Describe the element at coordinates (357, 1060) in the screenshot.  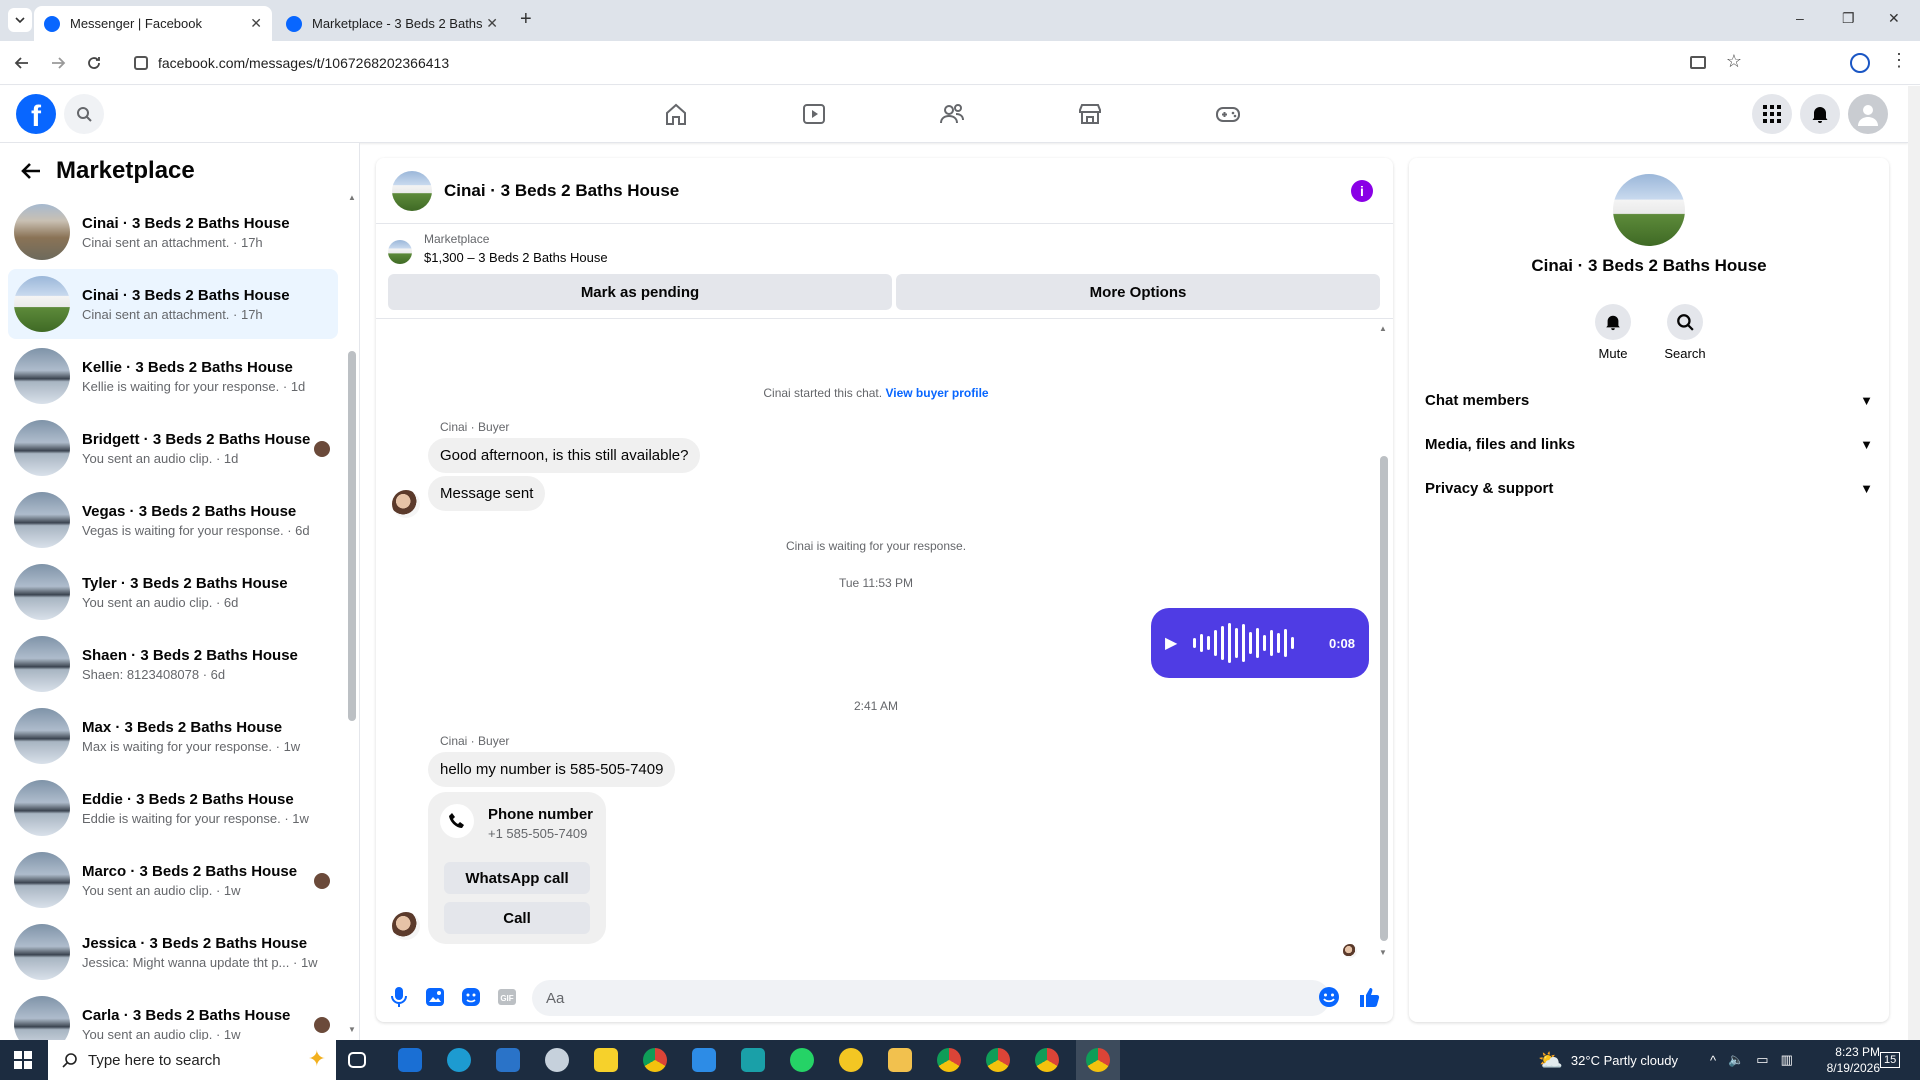
I see `task-view-icon` at that location.